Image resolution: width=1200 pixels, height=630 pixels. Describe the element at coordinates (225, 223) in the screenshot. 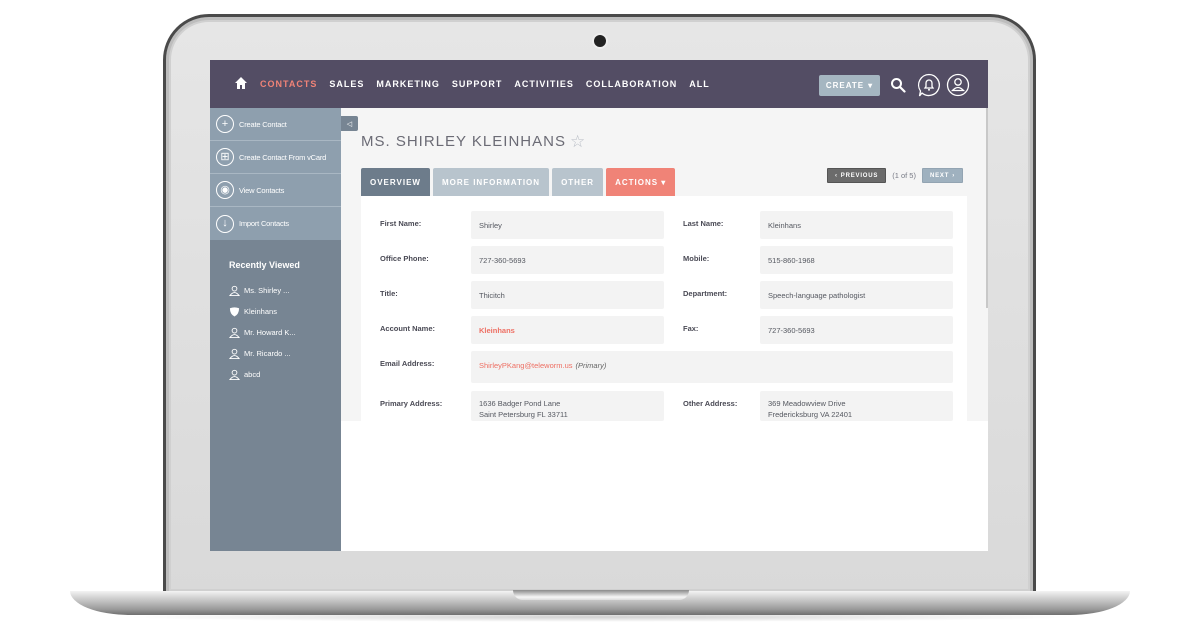

I see `download-icon: ↓` at that location.